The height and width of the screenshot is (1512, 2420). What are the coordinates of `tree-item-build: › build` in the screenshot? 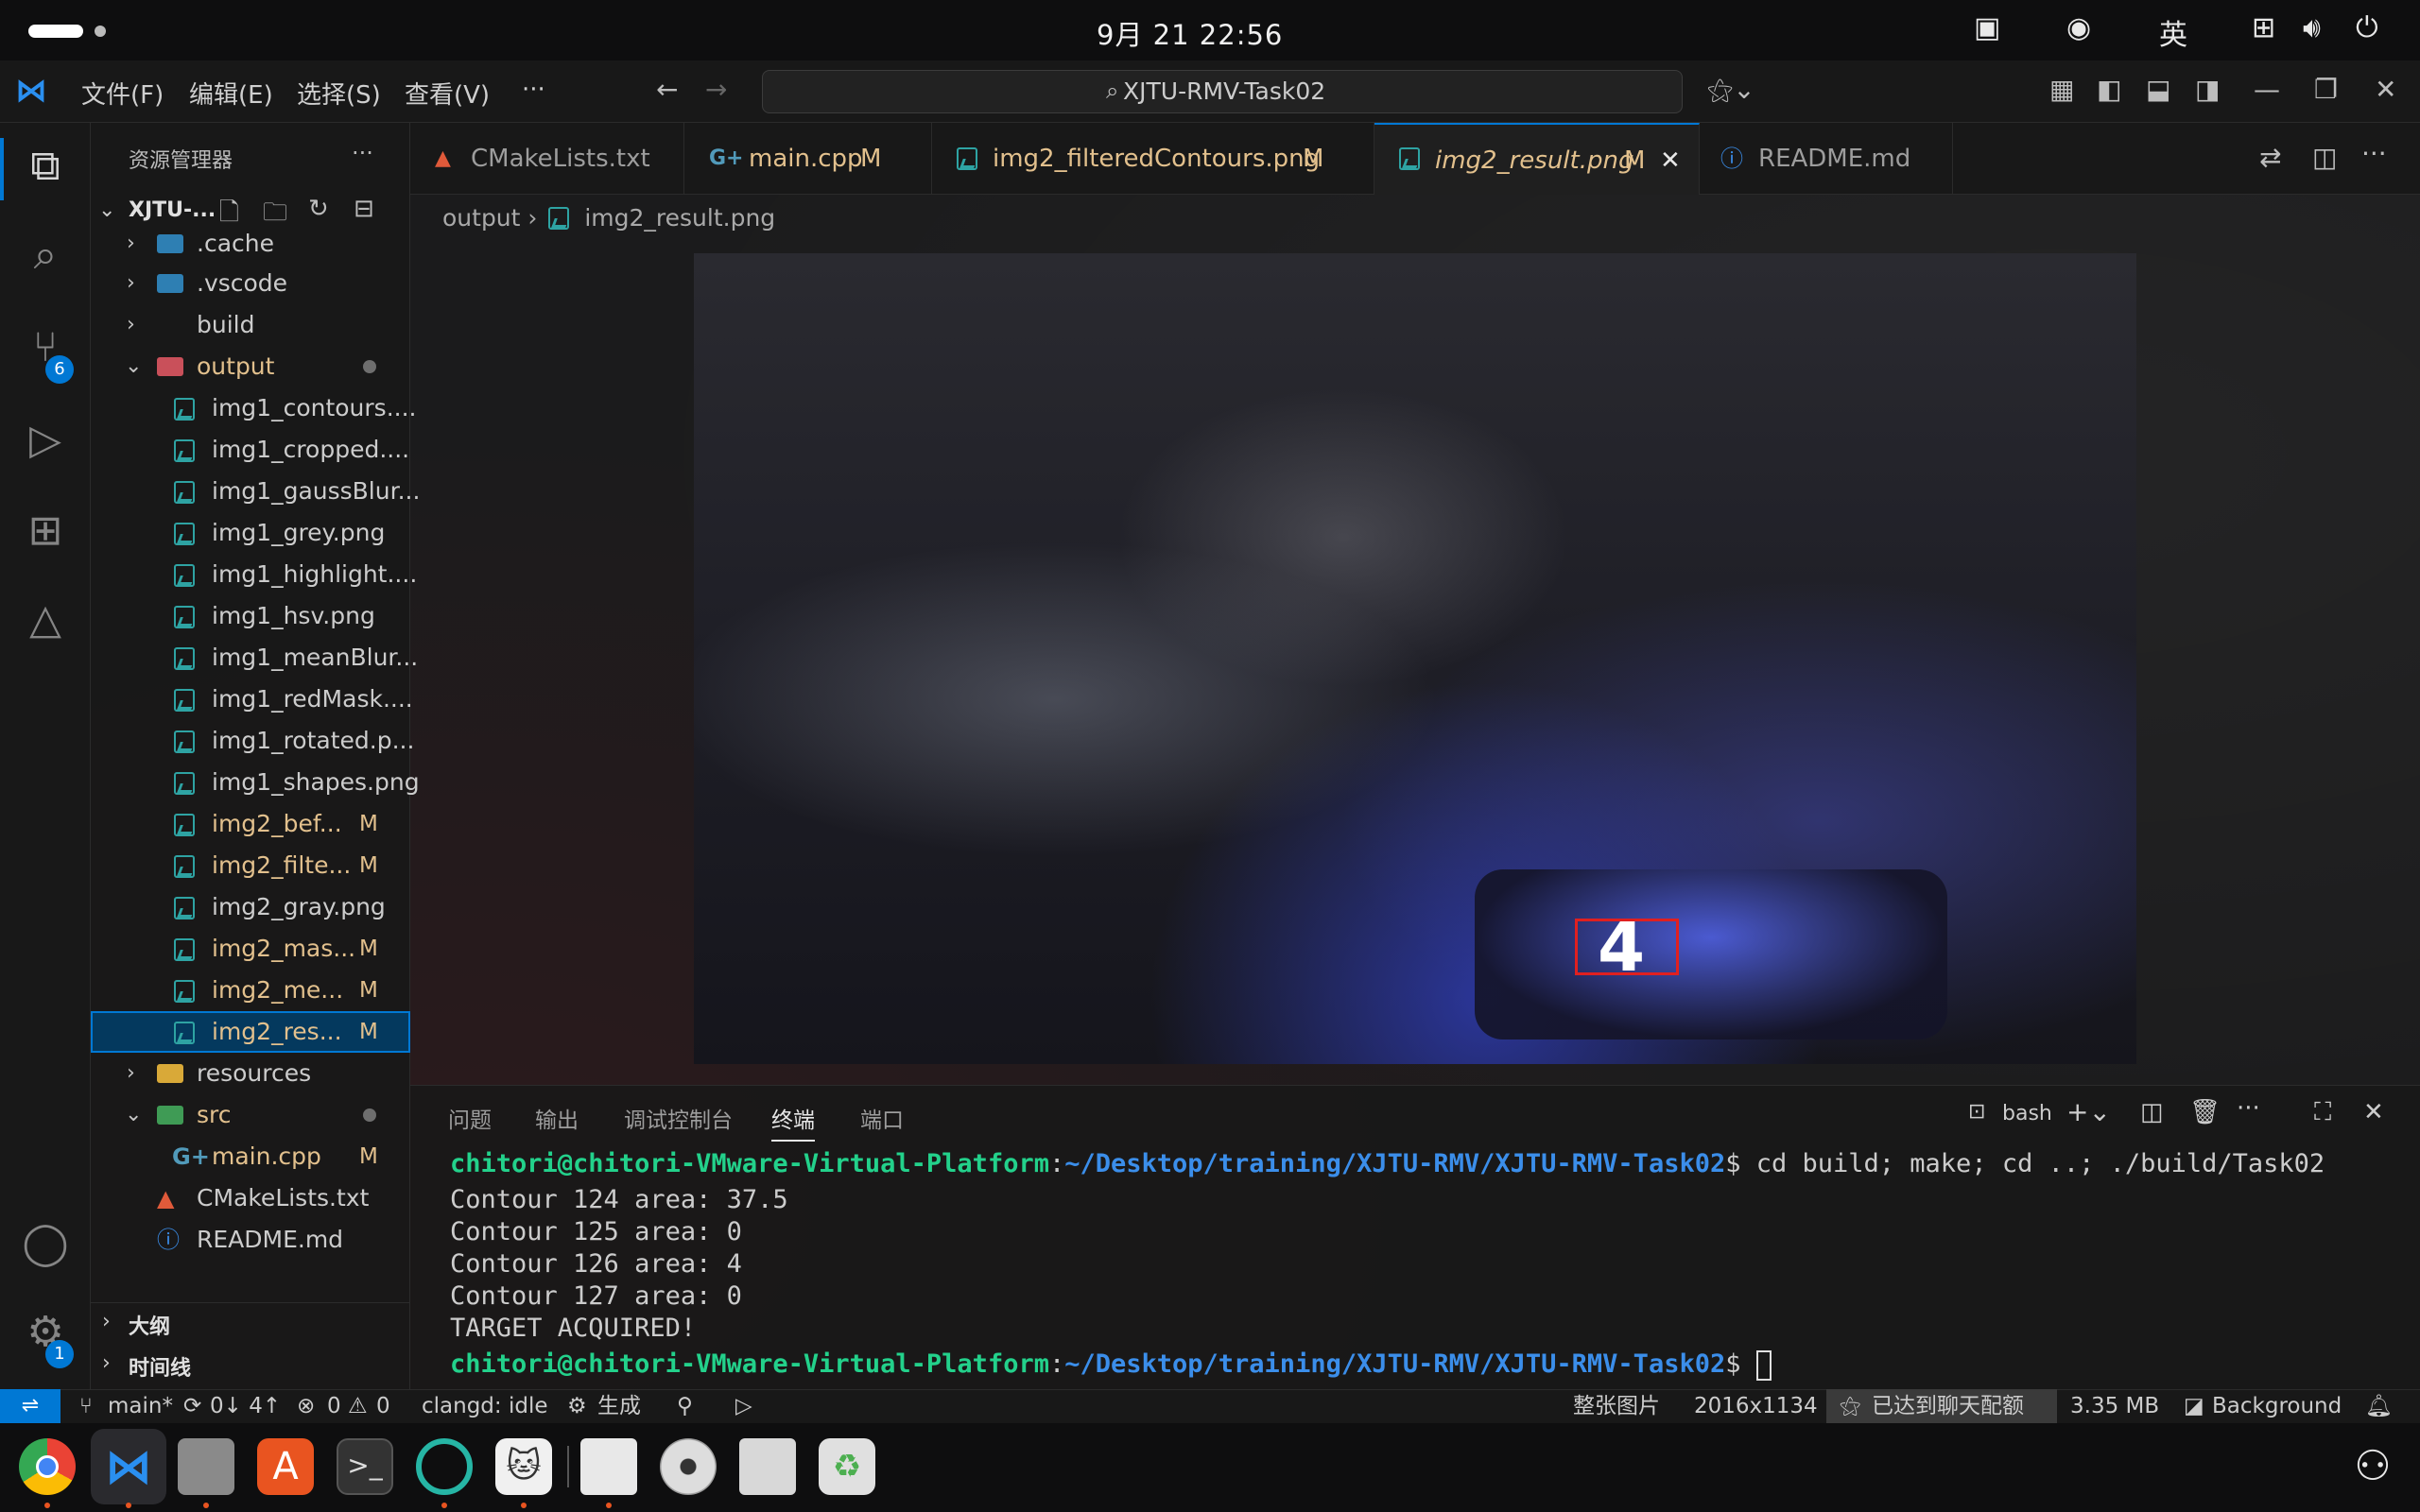 It's located at (250, 325).